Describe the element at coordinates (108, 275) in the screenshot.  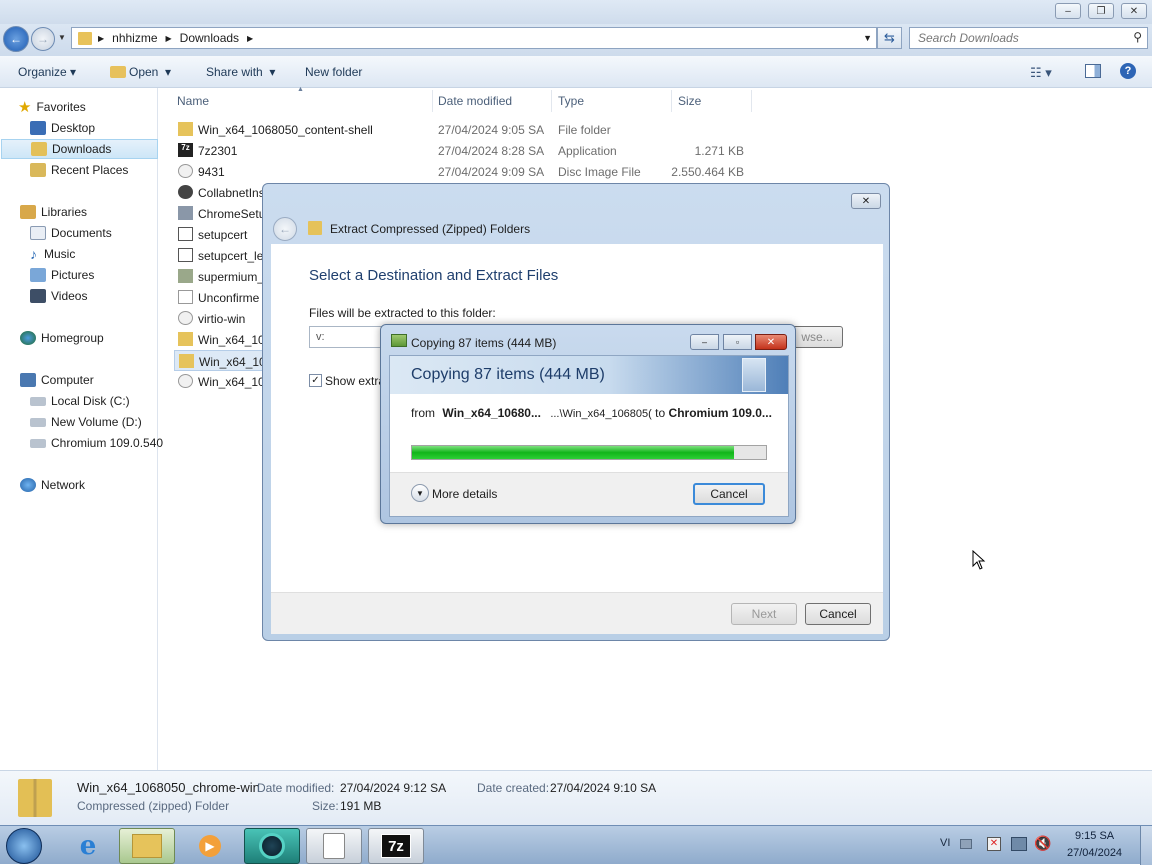
I see `nav-pictures: Pictures` at that location.